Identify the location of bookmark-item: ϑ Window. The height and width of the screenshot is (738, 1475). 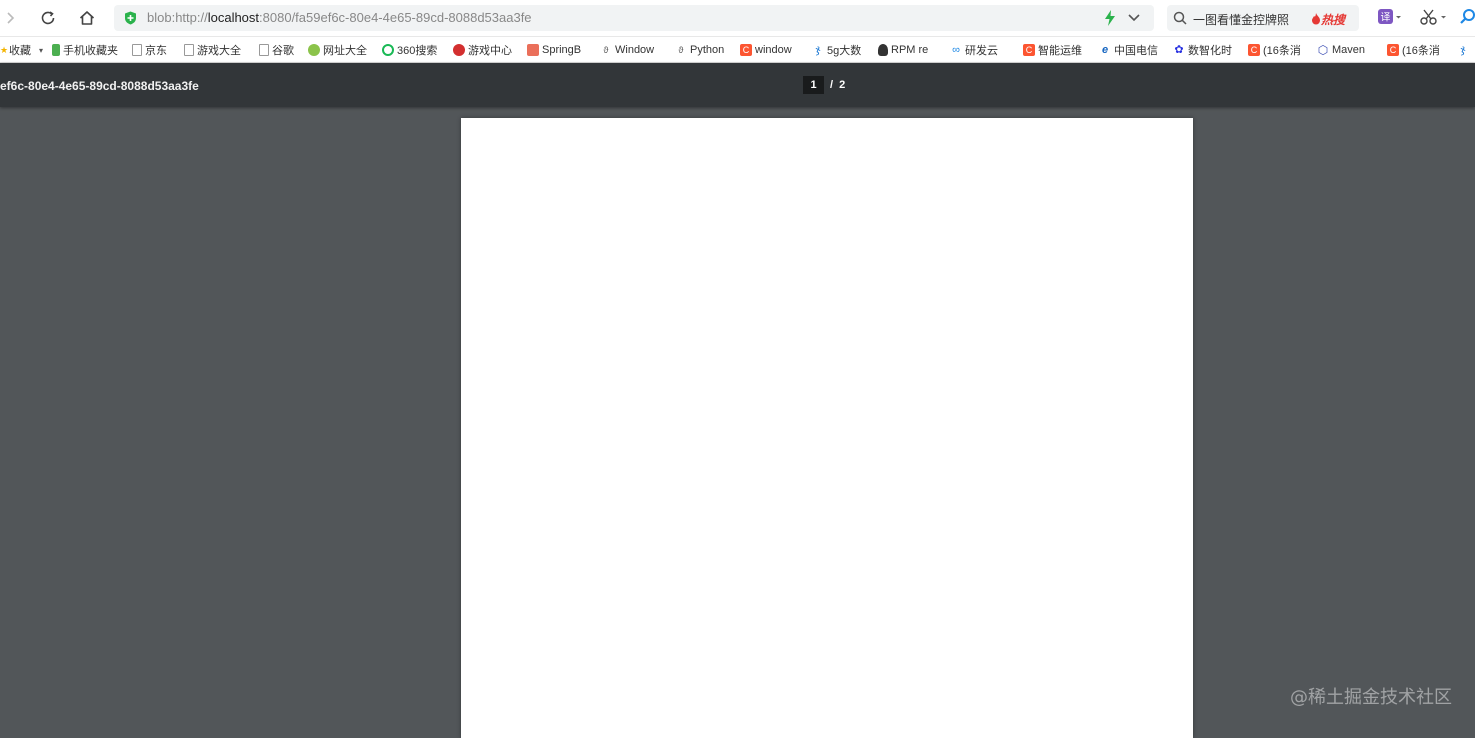
(631, 50).